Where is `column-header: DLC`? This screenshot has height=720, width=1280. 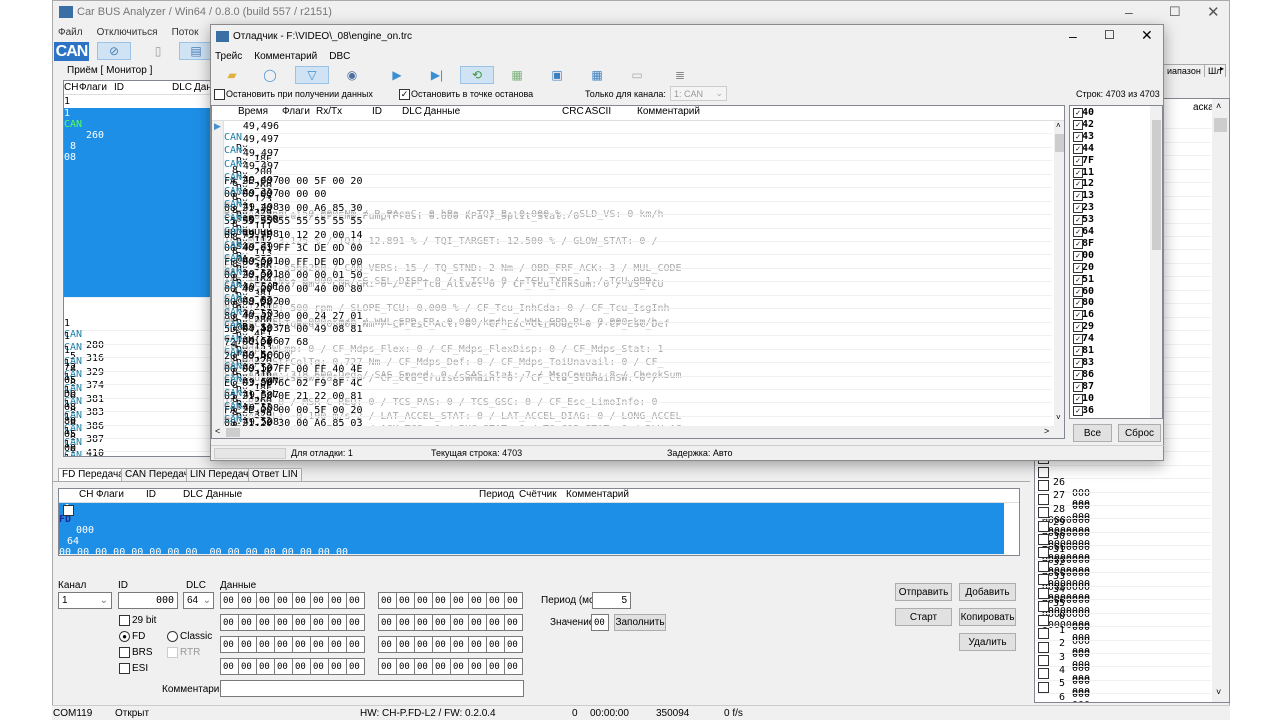 column-header: DLC is located at coordinates (183, 87).